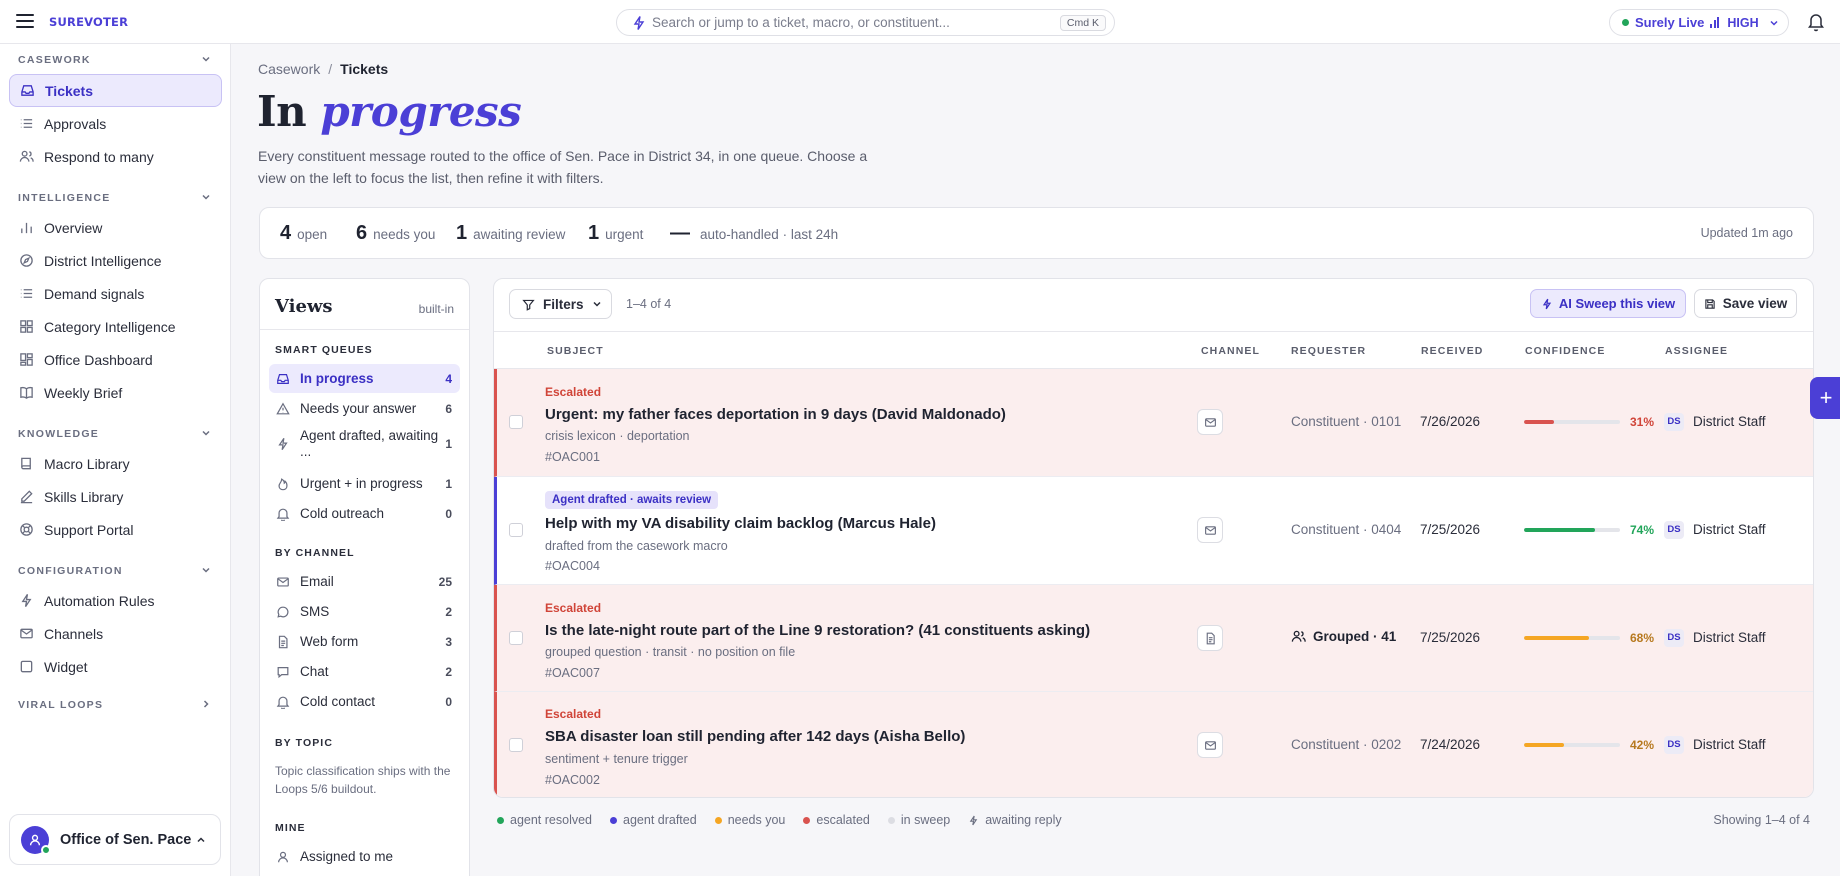  I want to click on column-received: RECEIVED, so click(1452, 351).